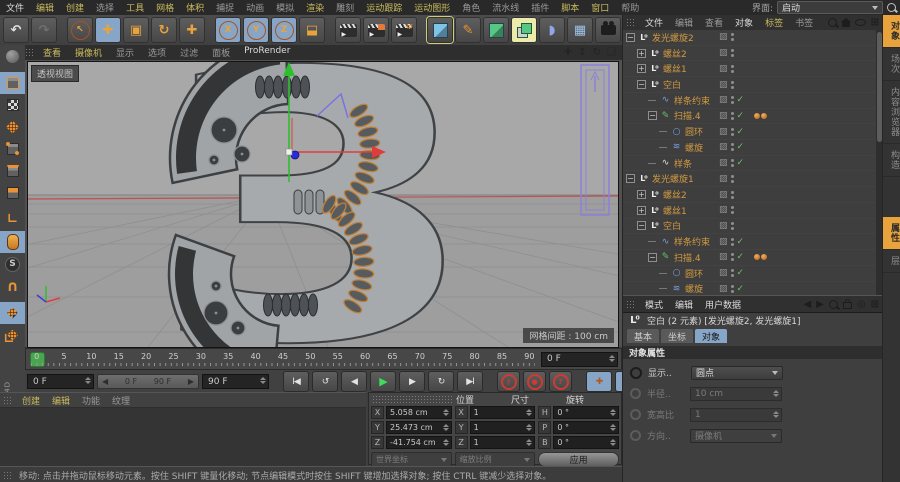 This screenshot has height=482, width=900. I want to click on target-icon: ◎, so click(861, 304).